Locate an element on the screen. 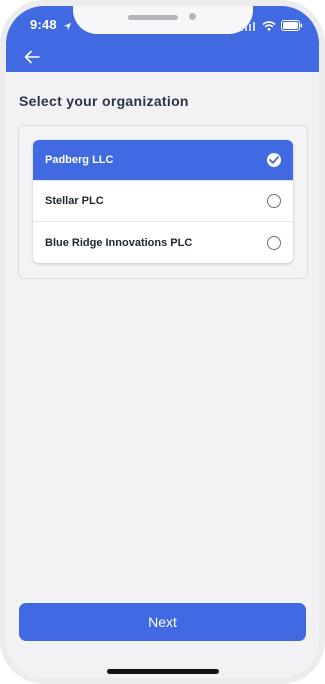  home-indicator is located at coordinates (163, 671).